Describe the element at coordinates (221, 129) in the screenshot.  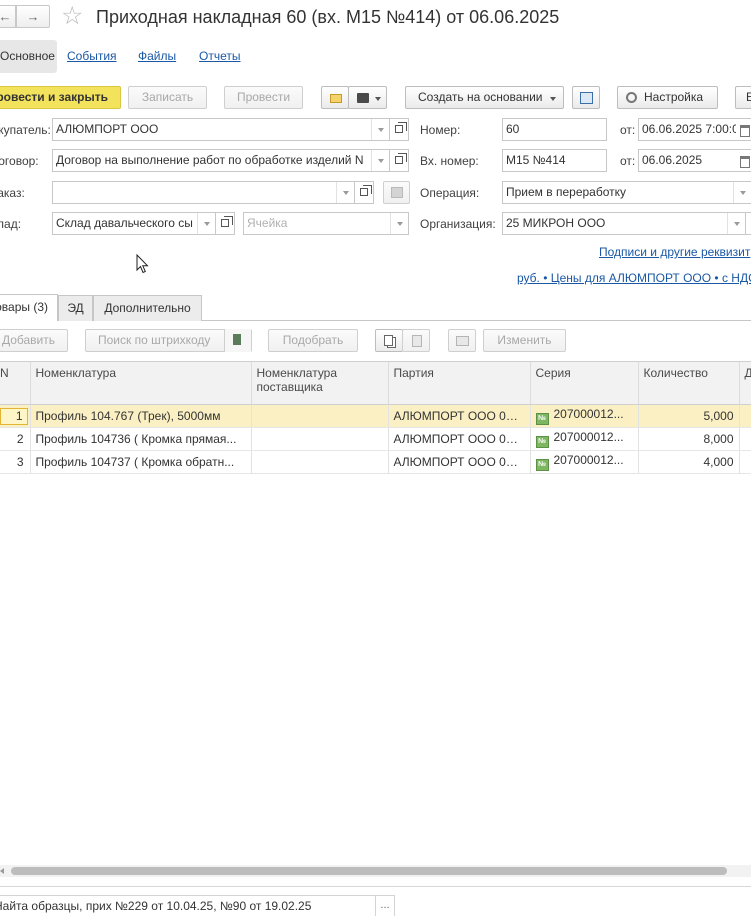
I see `buyer-field: АЛЮМПОРТ ООО` at that location.